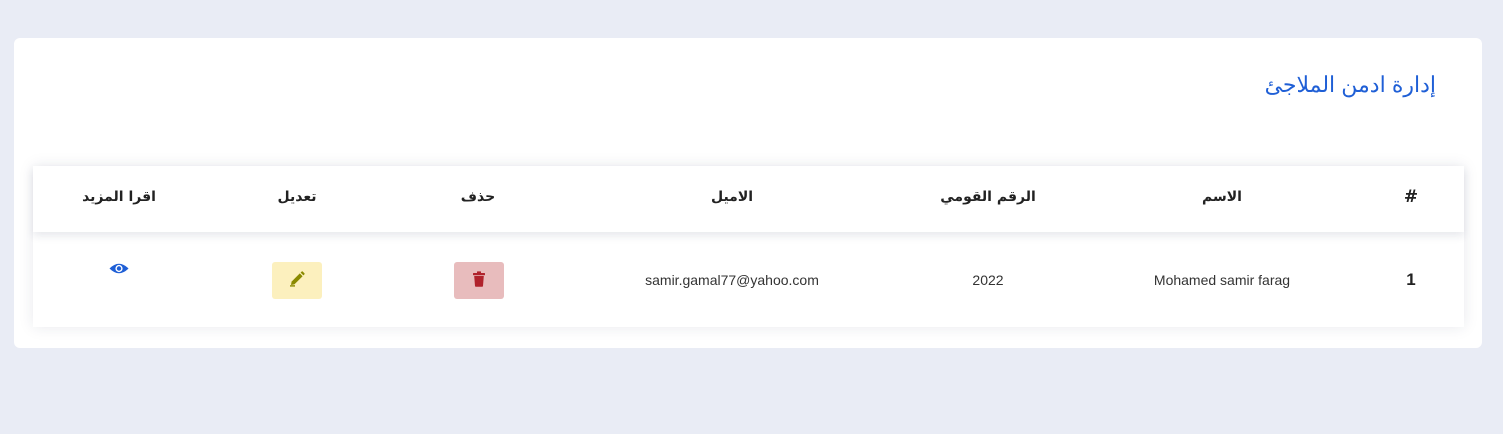 Image resolution: width=1503 pixels, height=434 pixels. Describe the element at coordinates (297, 197) in the screenshot. I see `header-edit: تعديل` at that location.